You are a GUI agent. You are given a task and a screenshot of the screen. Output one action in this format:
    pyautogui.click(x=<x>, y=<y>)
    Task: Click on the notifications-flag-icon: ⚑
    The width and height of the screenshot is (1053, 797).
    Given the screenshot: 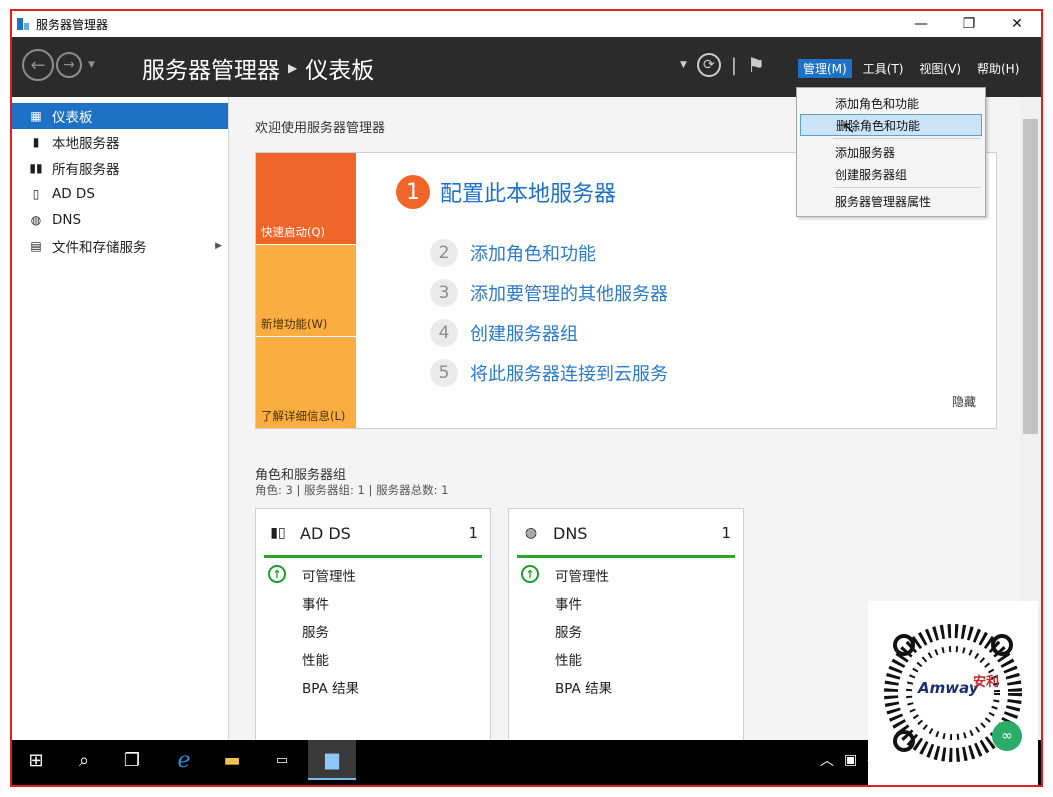 What is the action you would take?
    pyautogui.click(x=756, y=65)
    